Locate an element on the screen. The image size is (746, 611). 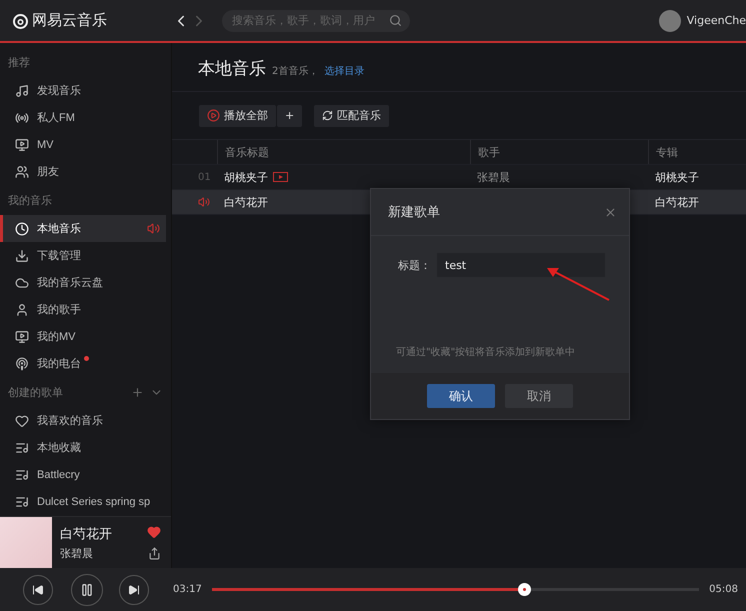
section-title: 创建的歌单 is located at coordinates (35, 392).